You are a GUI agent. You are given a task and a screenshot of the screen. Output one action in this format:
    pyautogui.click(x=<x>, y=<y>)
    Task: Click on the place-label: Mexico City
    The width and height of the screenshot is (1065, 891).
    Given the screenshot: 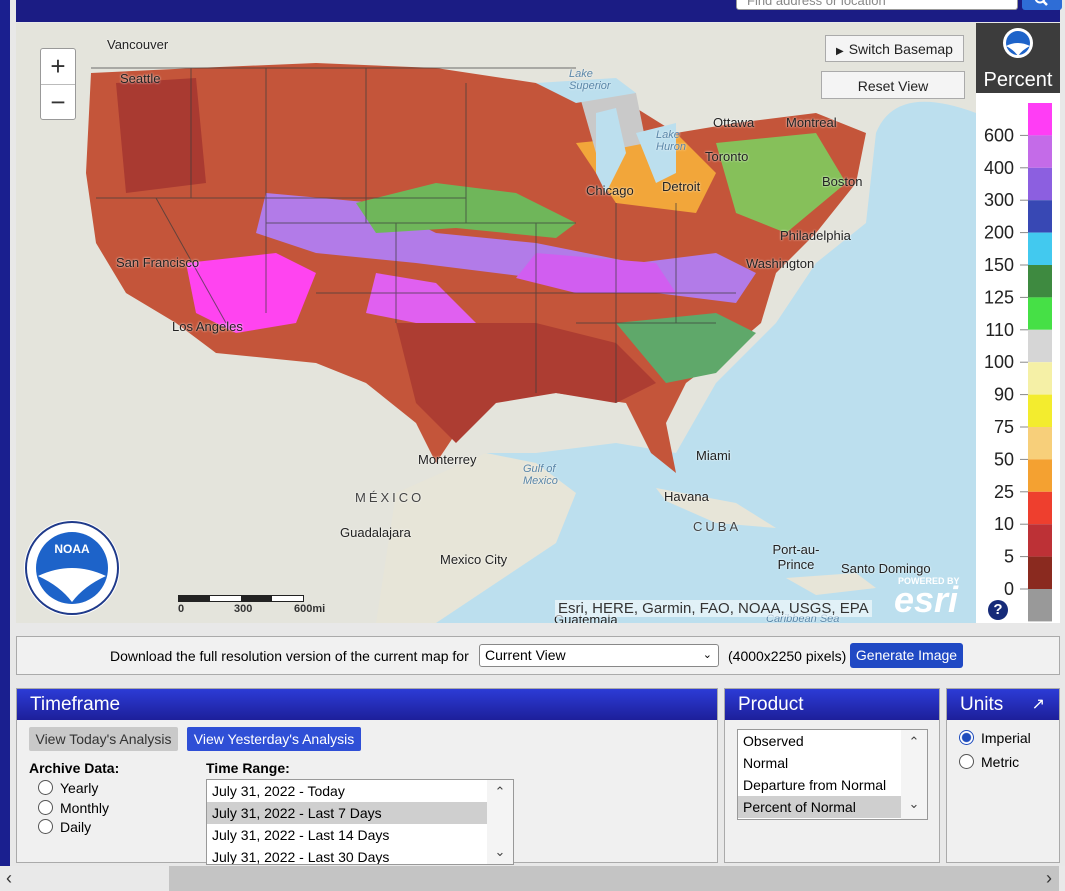 What is the action you would take?
    pyautogui.click(x=474, y=559)
    